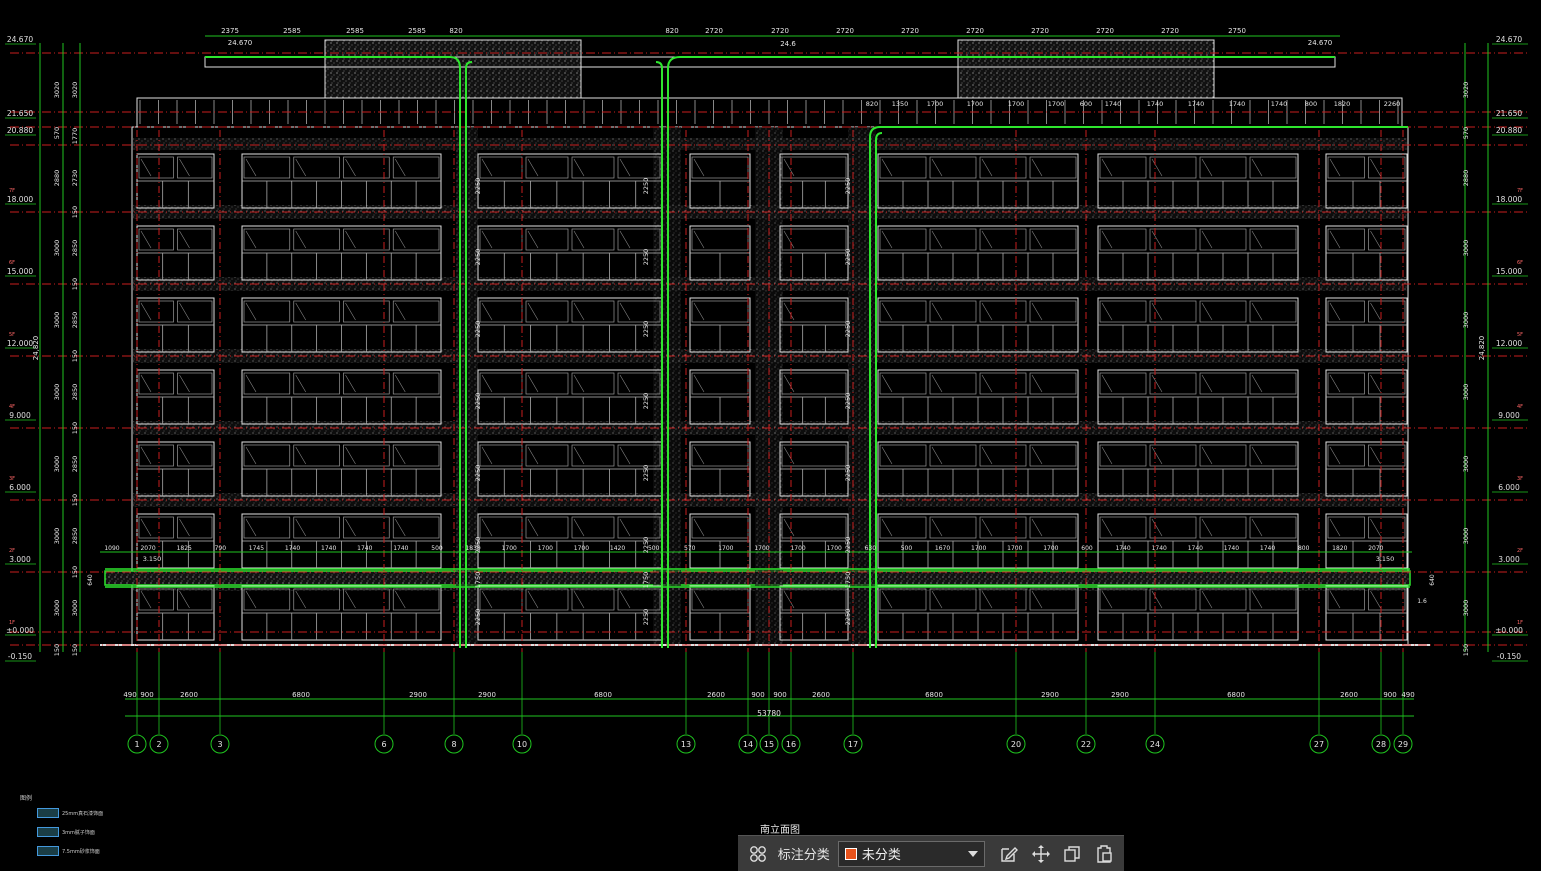  What do you see at coordinates (20, 343) in the screenshot?
I see `left-elevation-label: 12.000` at bounding box center [20, 343].